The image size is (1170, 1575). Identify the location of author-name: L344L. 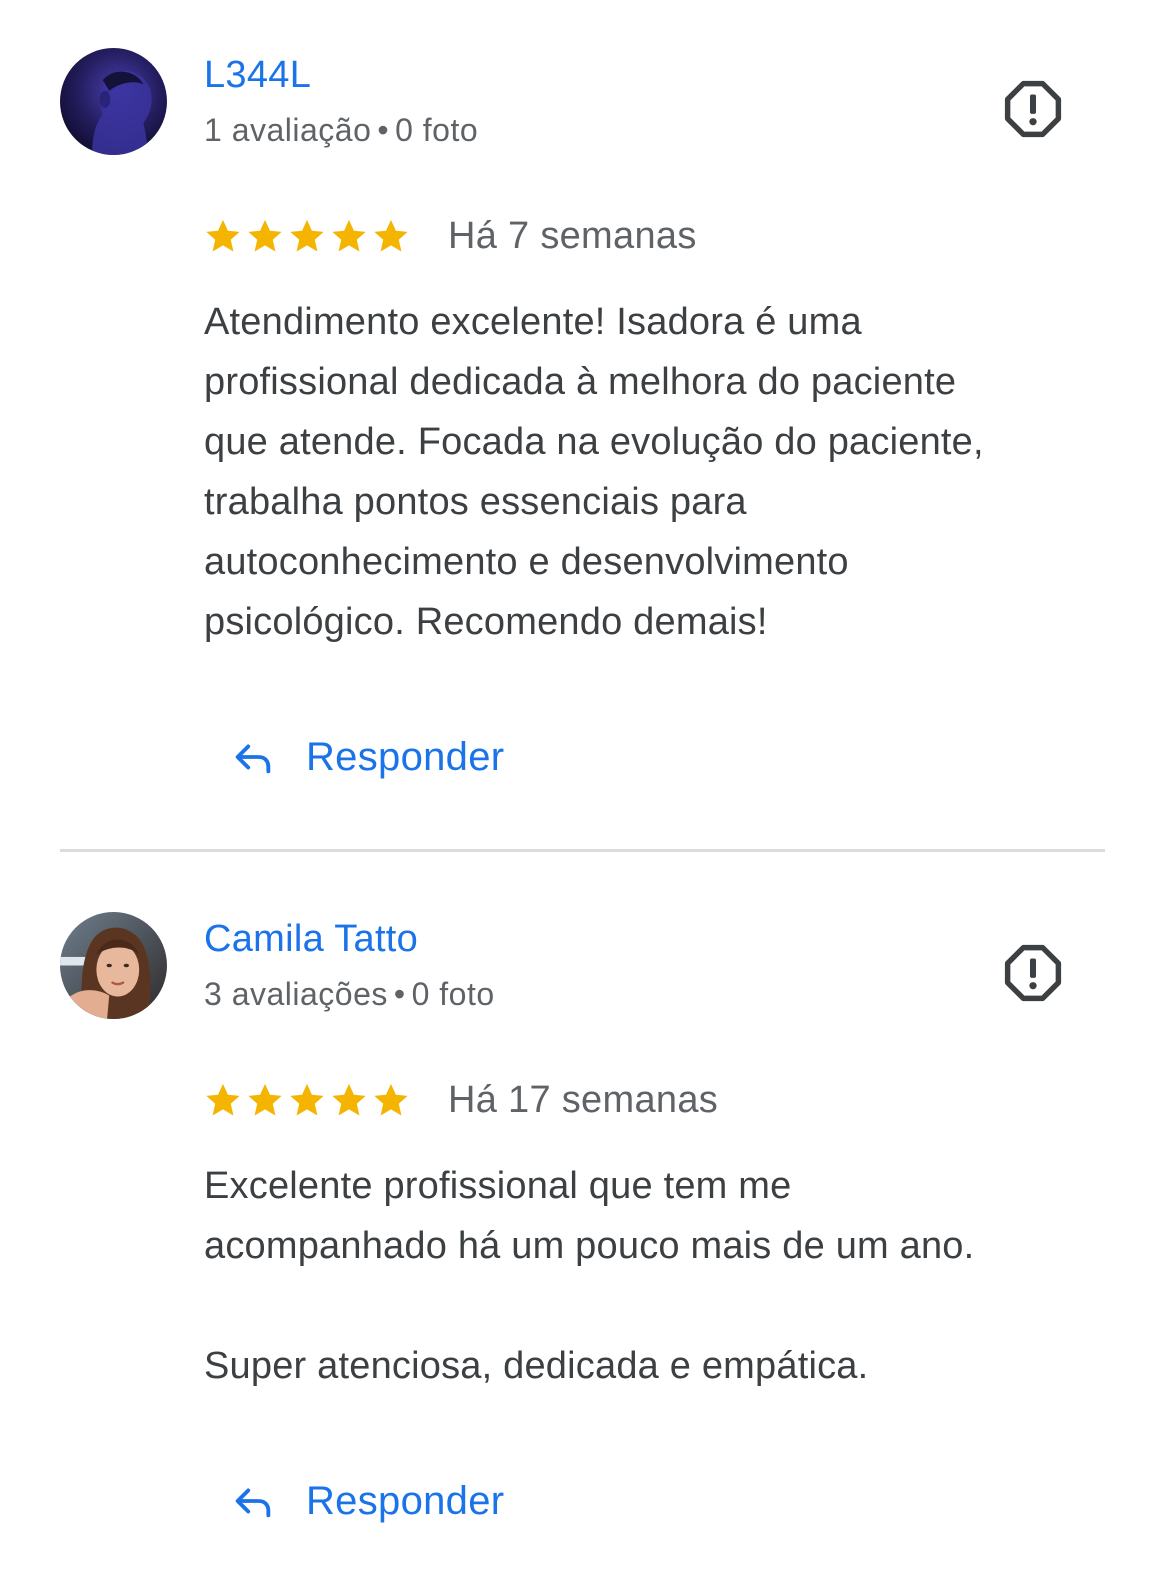
(257, 75).